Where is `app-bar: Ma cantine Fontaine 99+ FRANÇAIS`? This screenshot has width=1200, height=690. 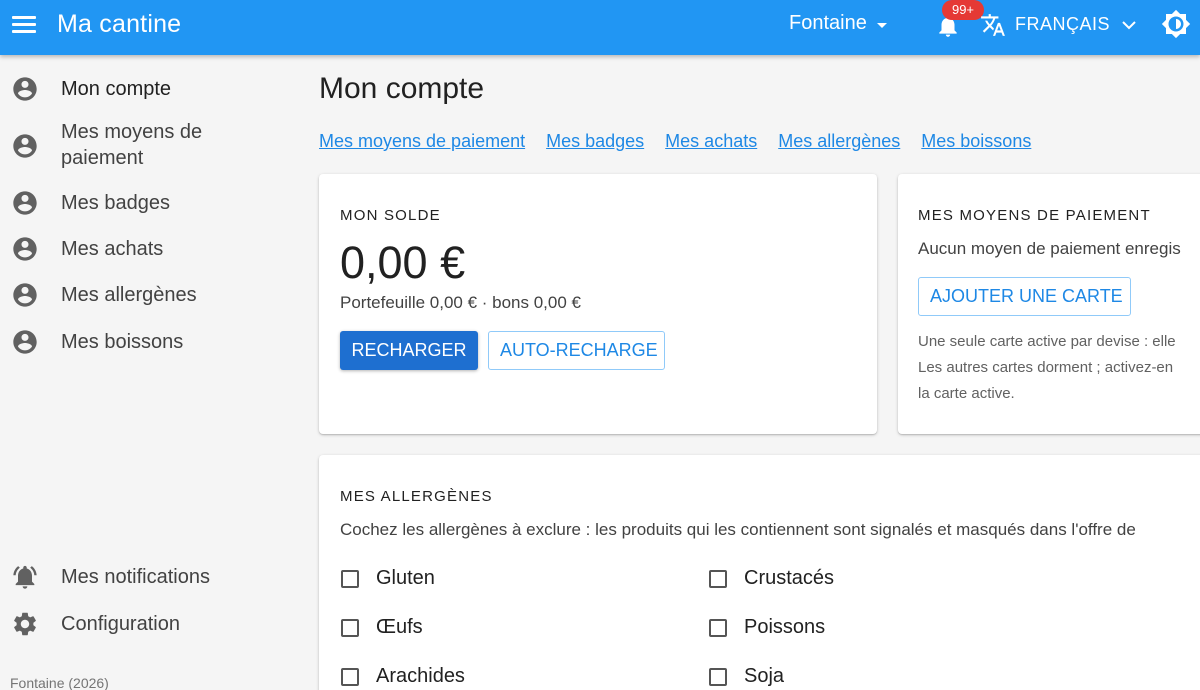
app-bar: Ma cantine Fontaine 99+ FRANÇAIS is located at coordinates (600, 27).